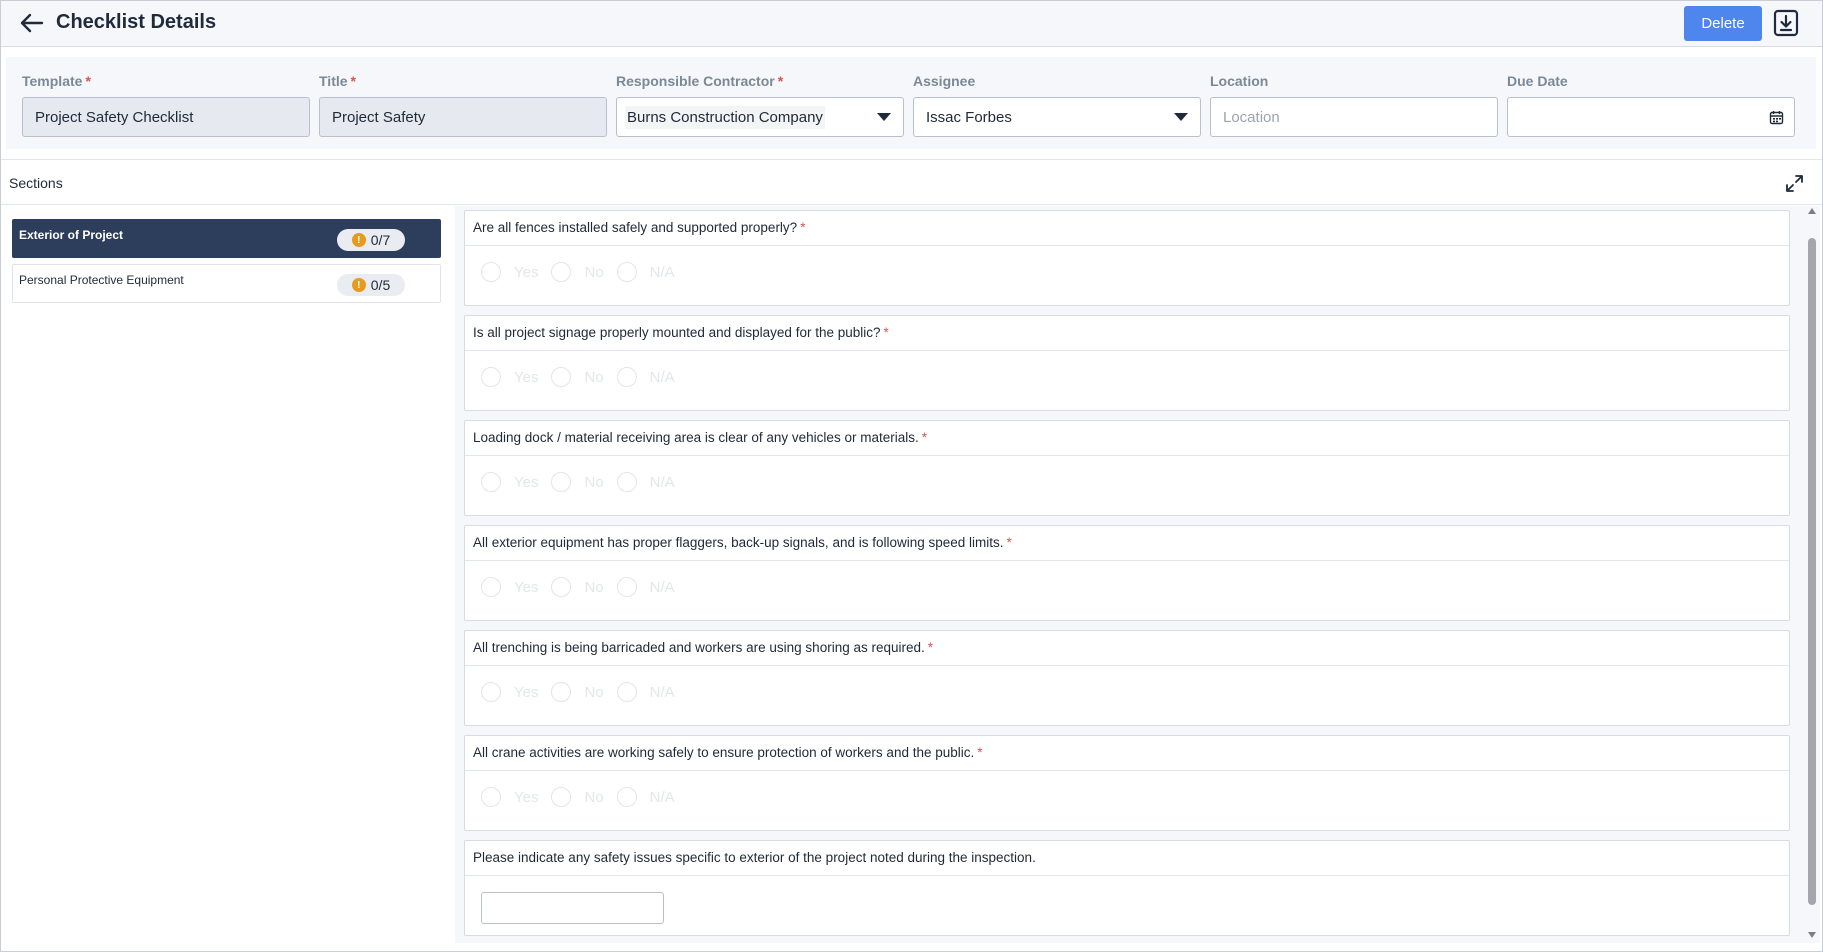  Describe the element at coordinates (36, 183) in the screenshot. I see `sections-title: Sections` at that location.